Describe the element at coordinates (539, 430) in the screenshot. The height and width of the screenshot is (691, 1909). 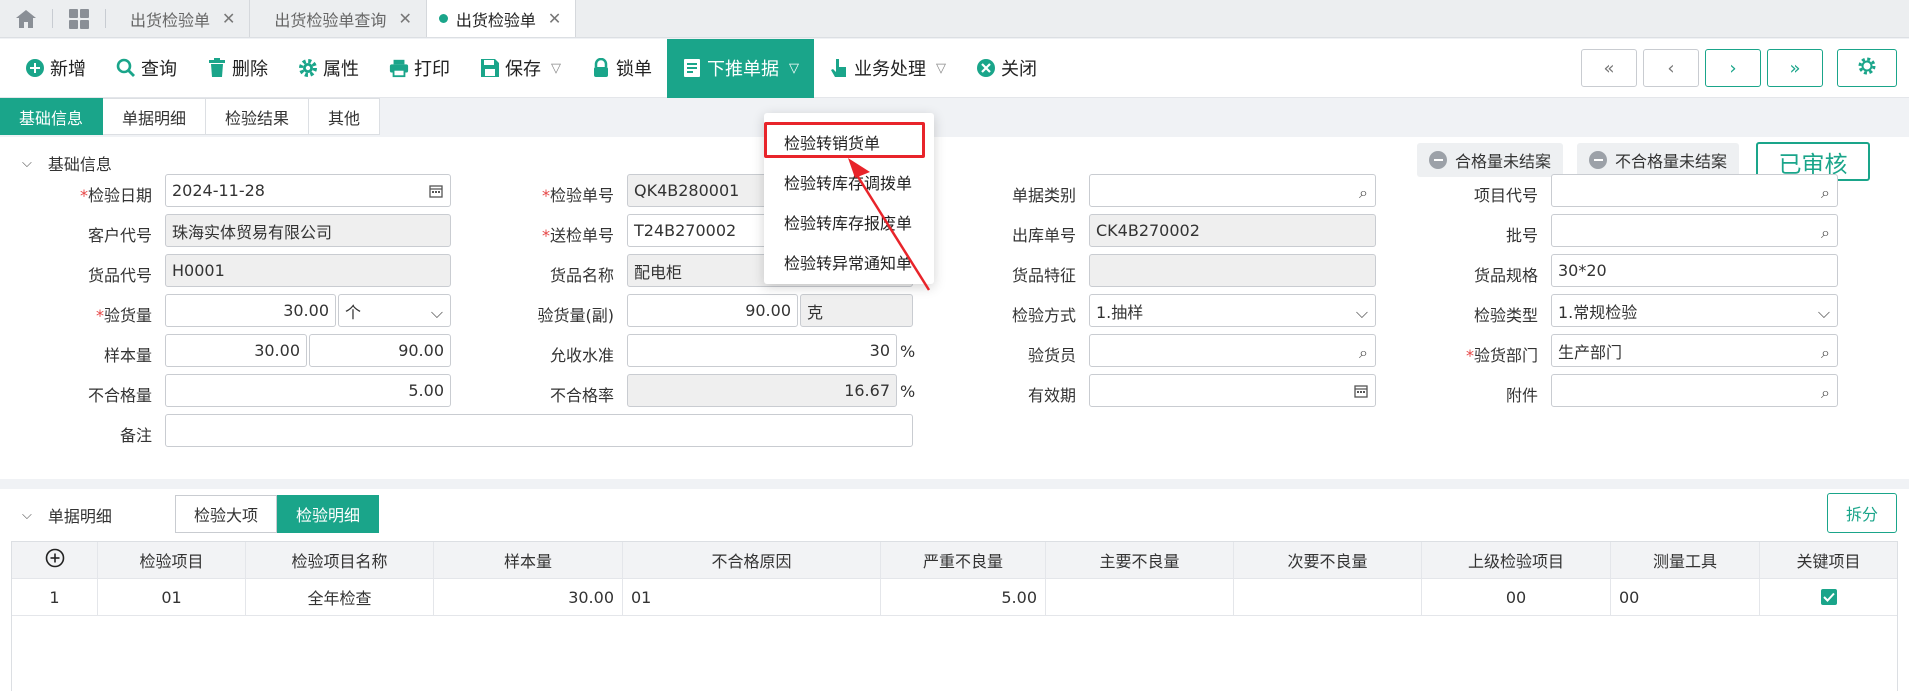
I see `remark-field` at that location.